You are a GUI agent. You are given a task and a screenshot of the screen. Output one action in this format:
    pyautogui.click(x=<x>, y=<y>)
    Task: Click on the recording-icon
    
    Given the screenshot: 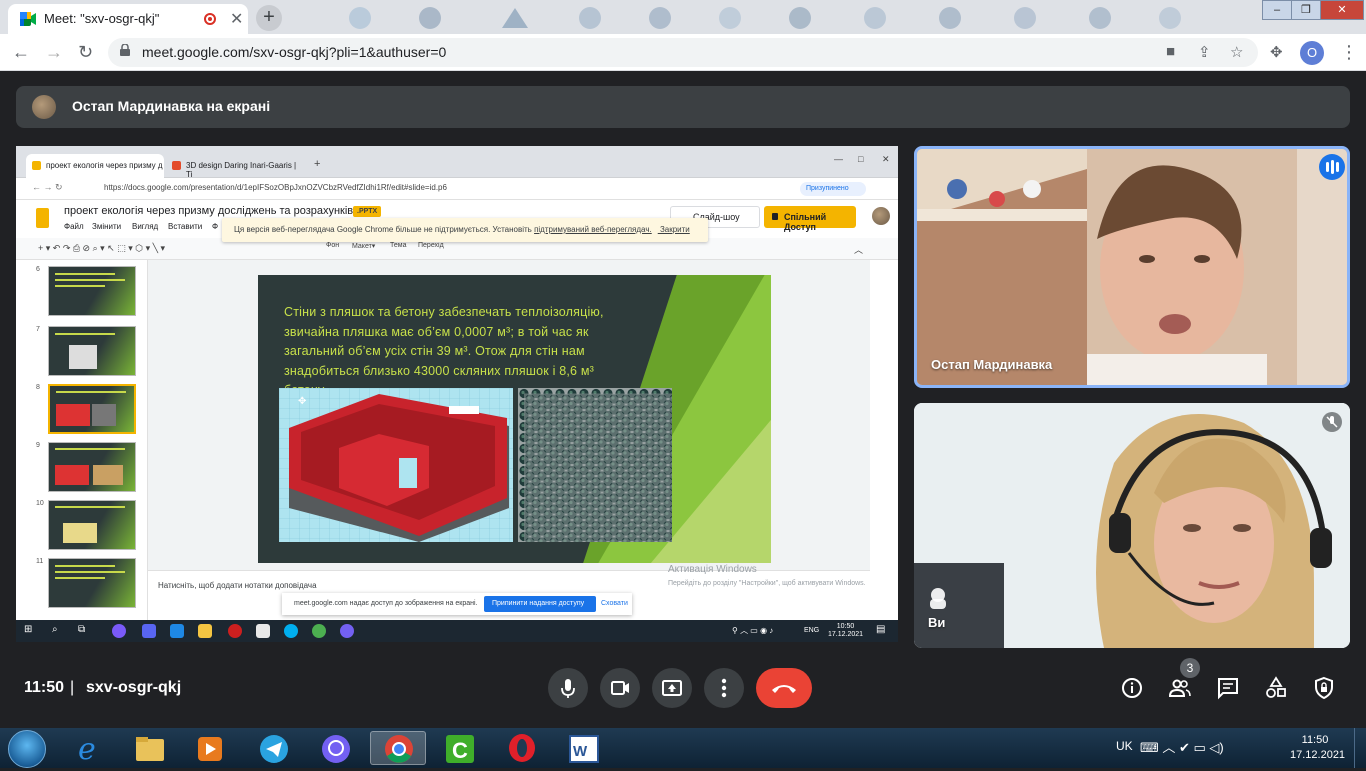 What is the action you would take?
    pyautogui.click(x=210, y=19)
    